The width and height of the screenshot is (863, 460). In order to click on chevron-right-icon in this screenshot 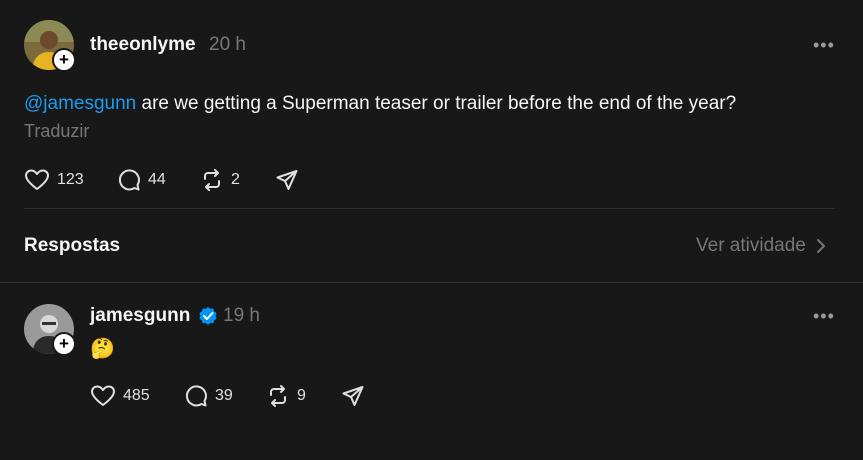, I will do `click(820, 246)`.